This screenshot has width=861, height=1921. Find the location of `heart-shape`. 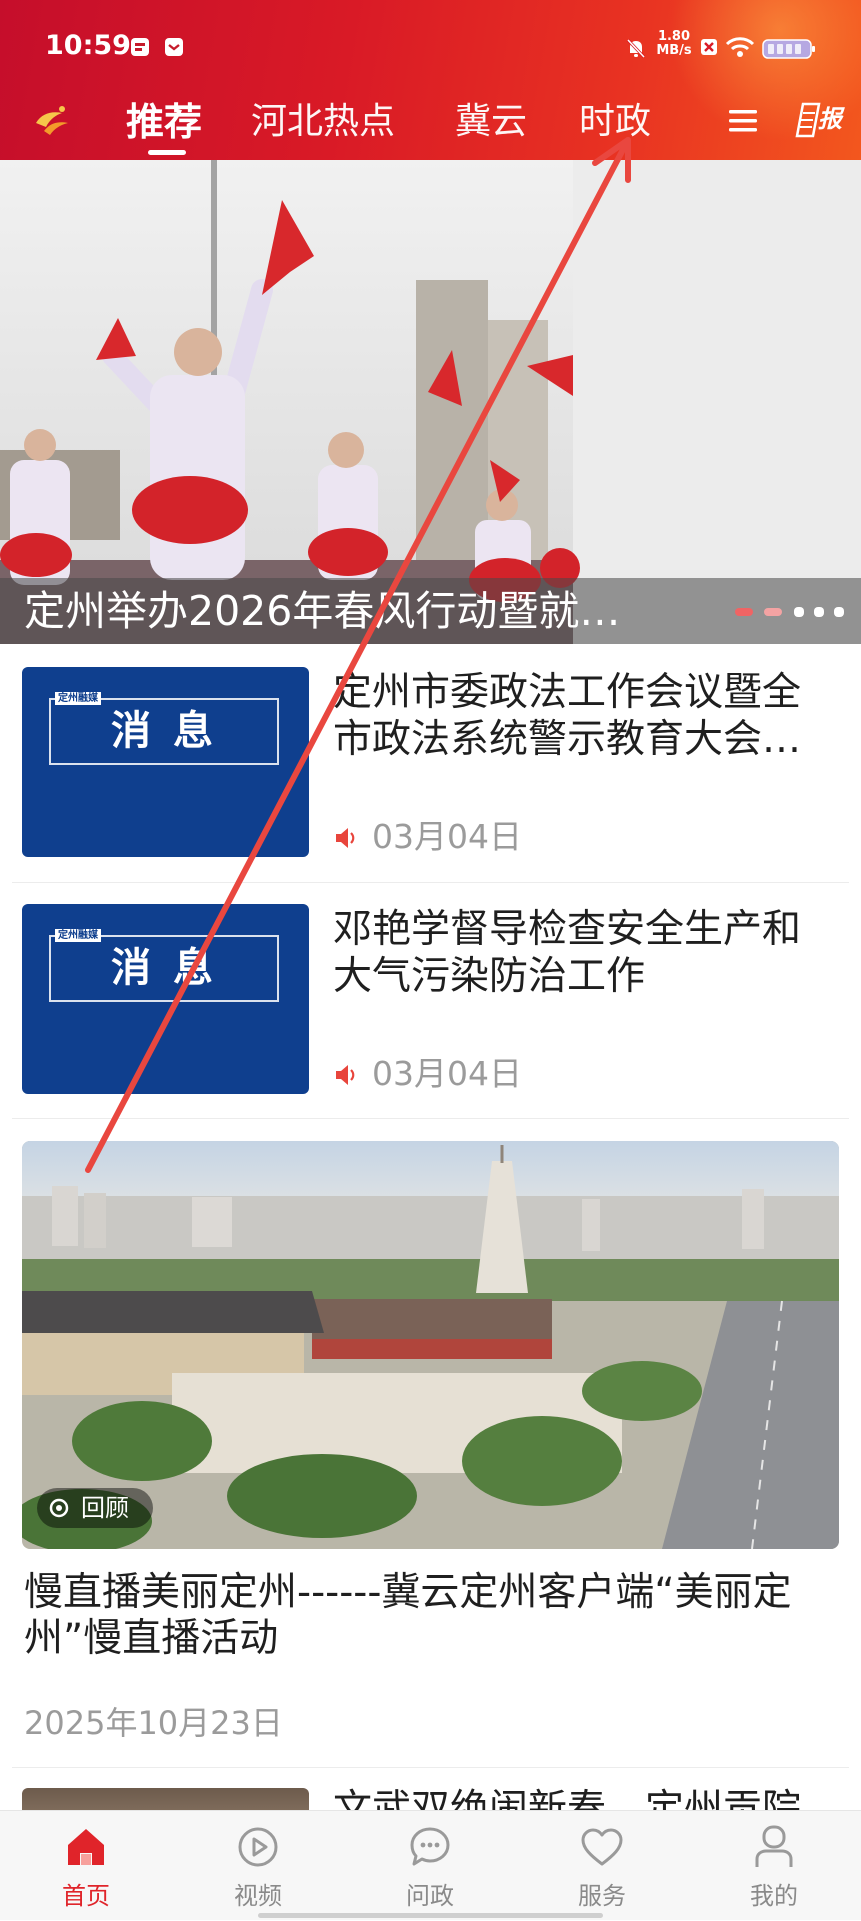

heart-shape is located at coordinates (602, 1847).